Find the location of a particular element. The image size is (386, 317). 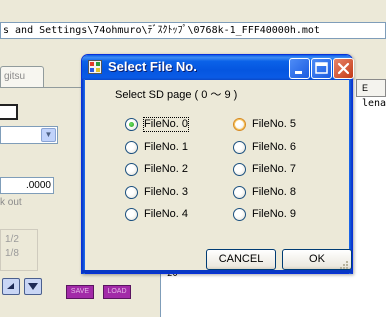

counter-group: 1/2 1/8 is located at coordinates (19, 250).